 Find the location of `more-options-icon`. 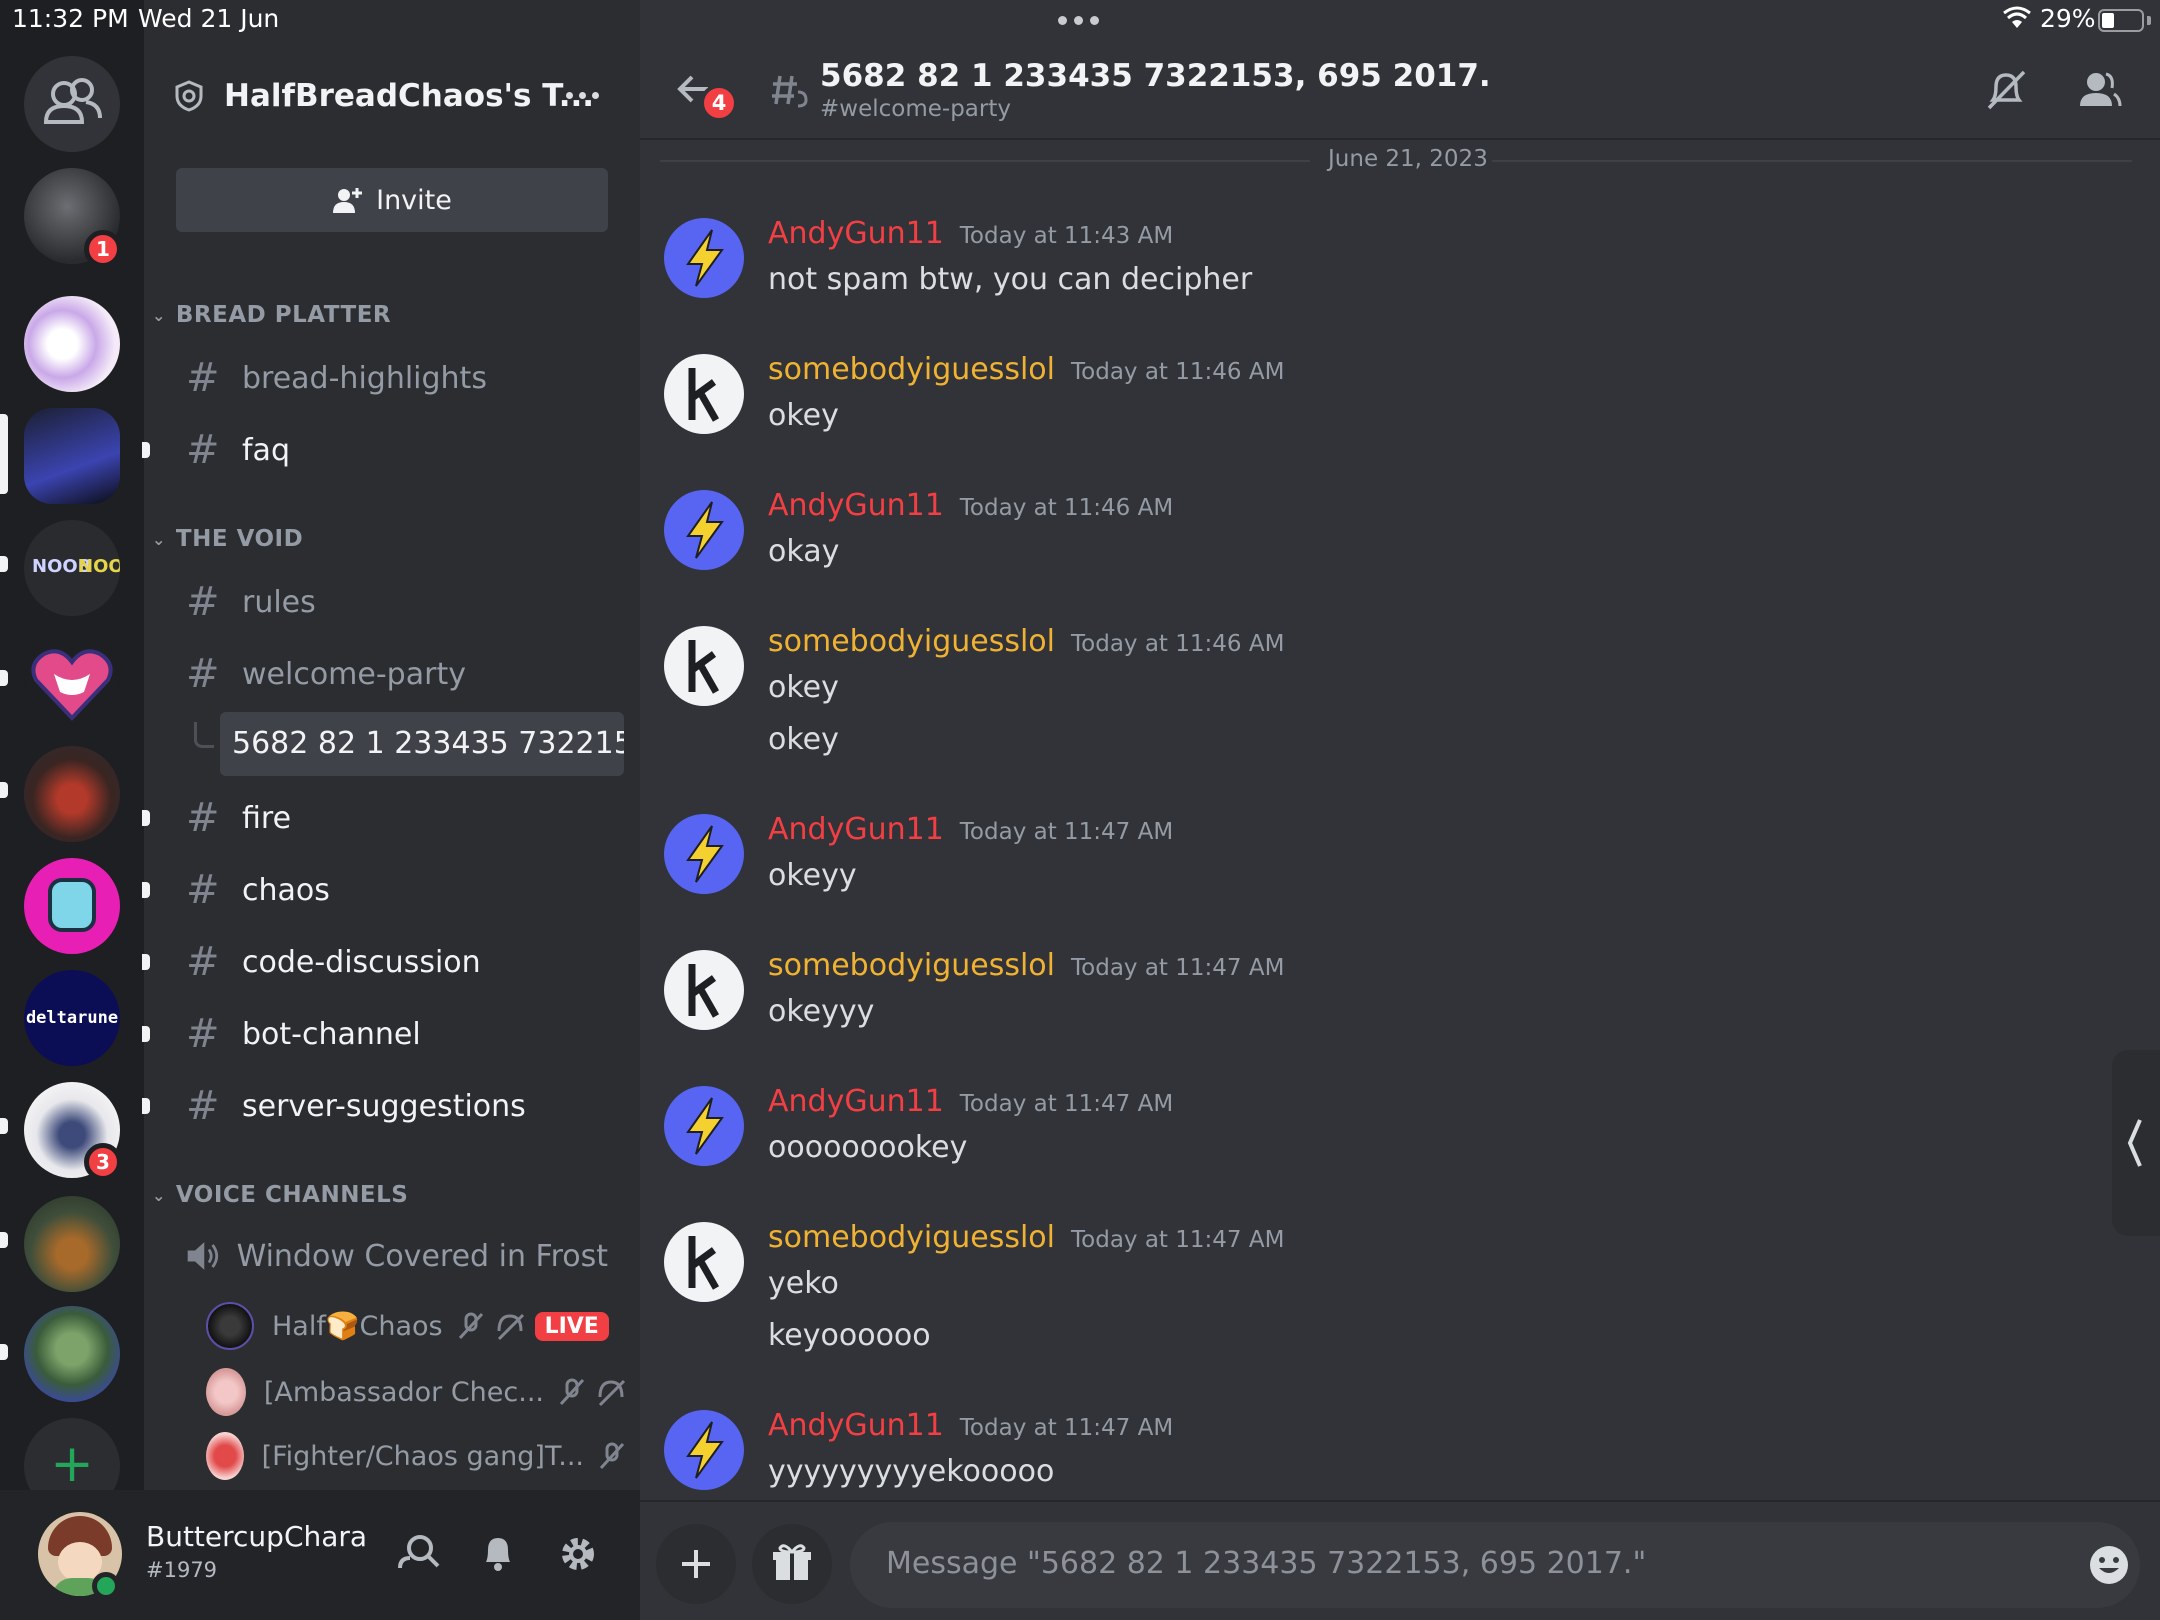

more-options-icon is located at coordinates (582, 95).